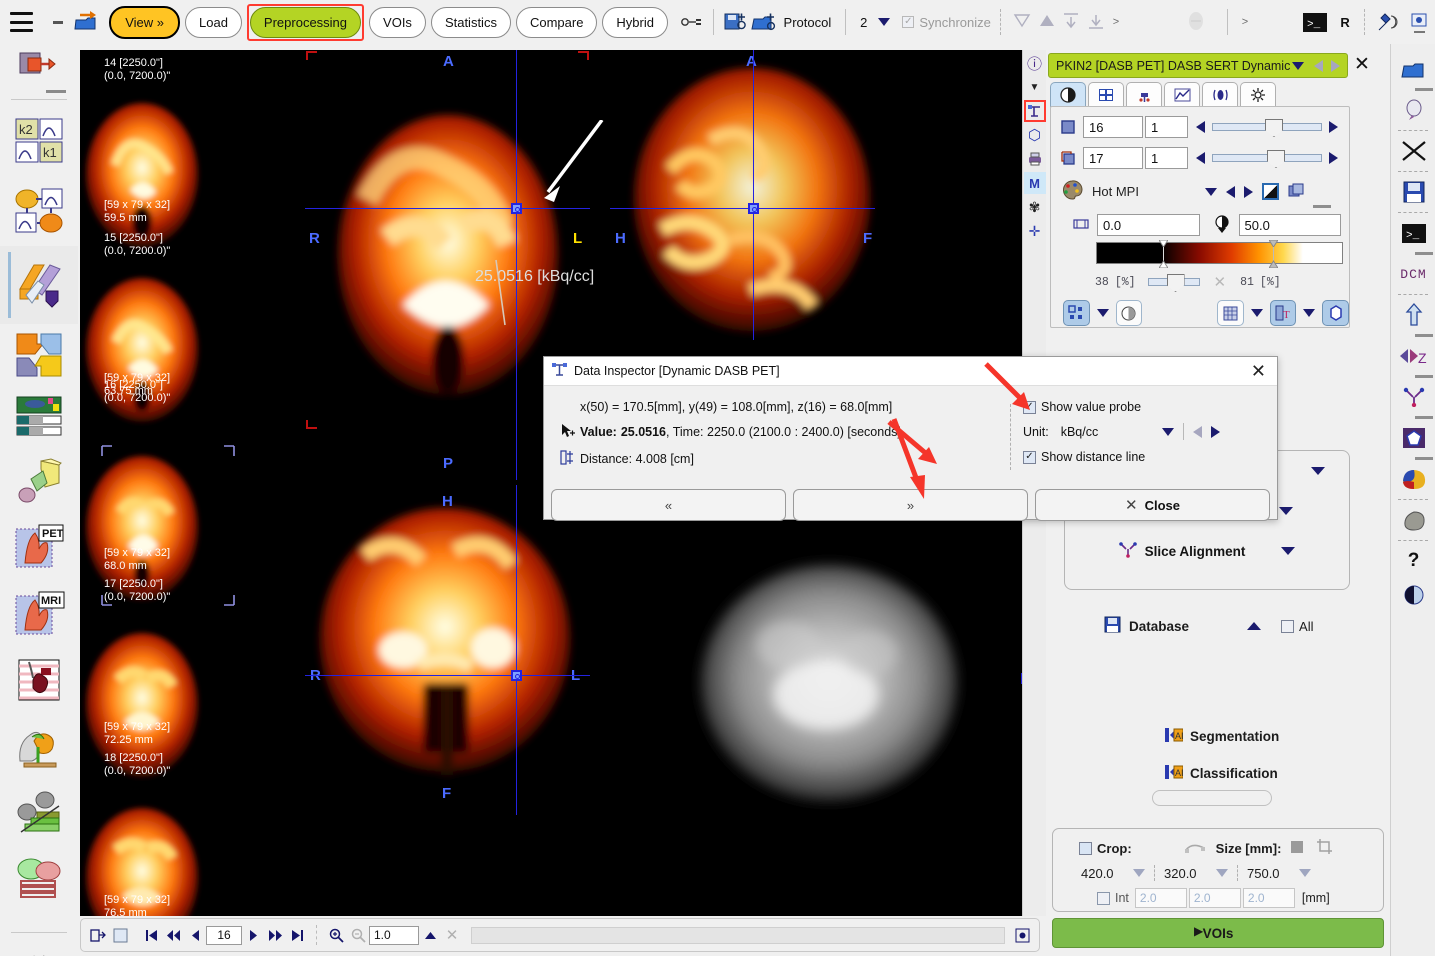 Image resolution: width=1435 pixels, height=956 pixels. I want to click on frame-value-input: 17, so click(1113, 158).